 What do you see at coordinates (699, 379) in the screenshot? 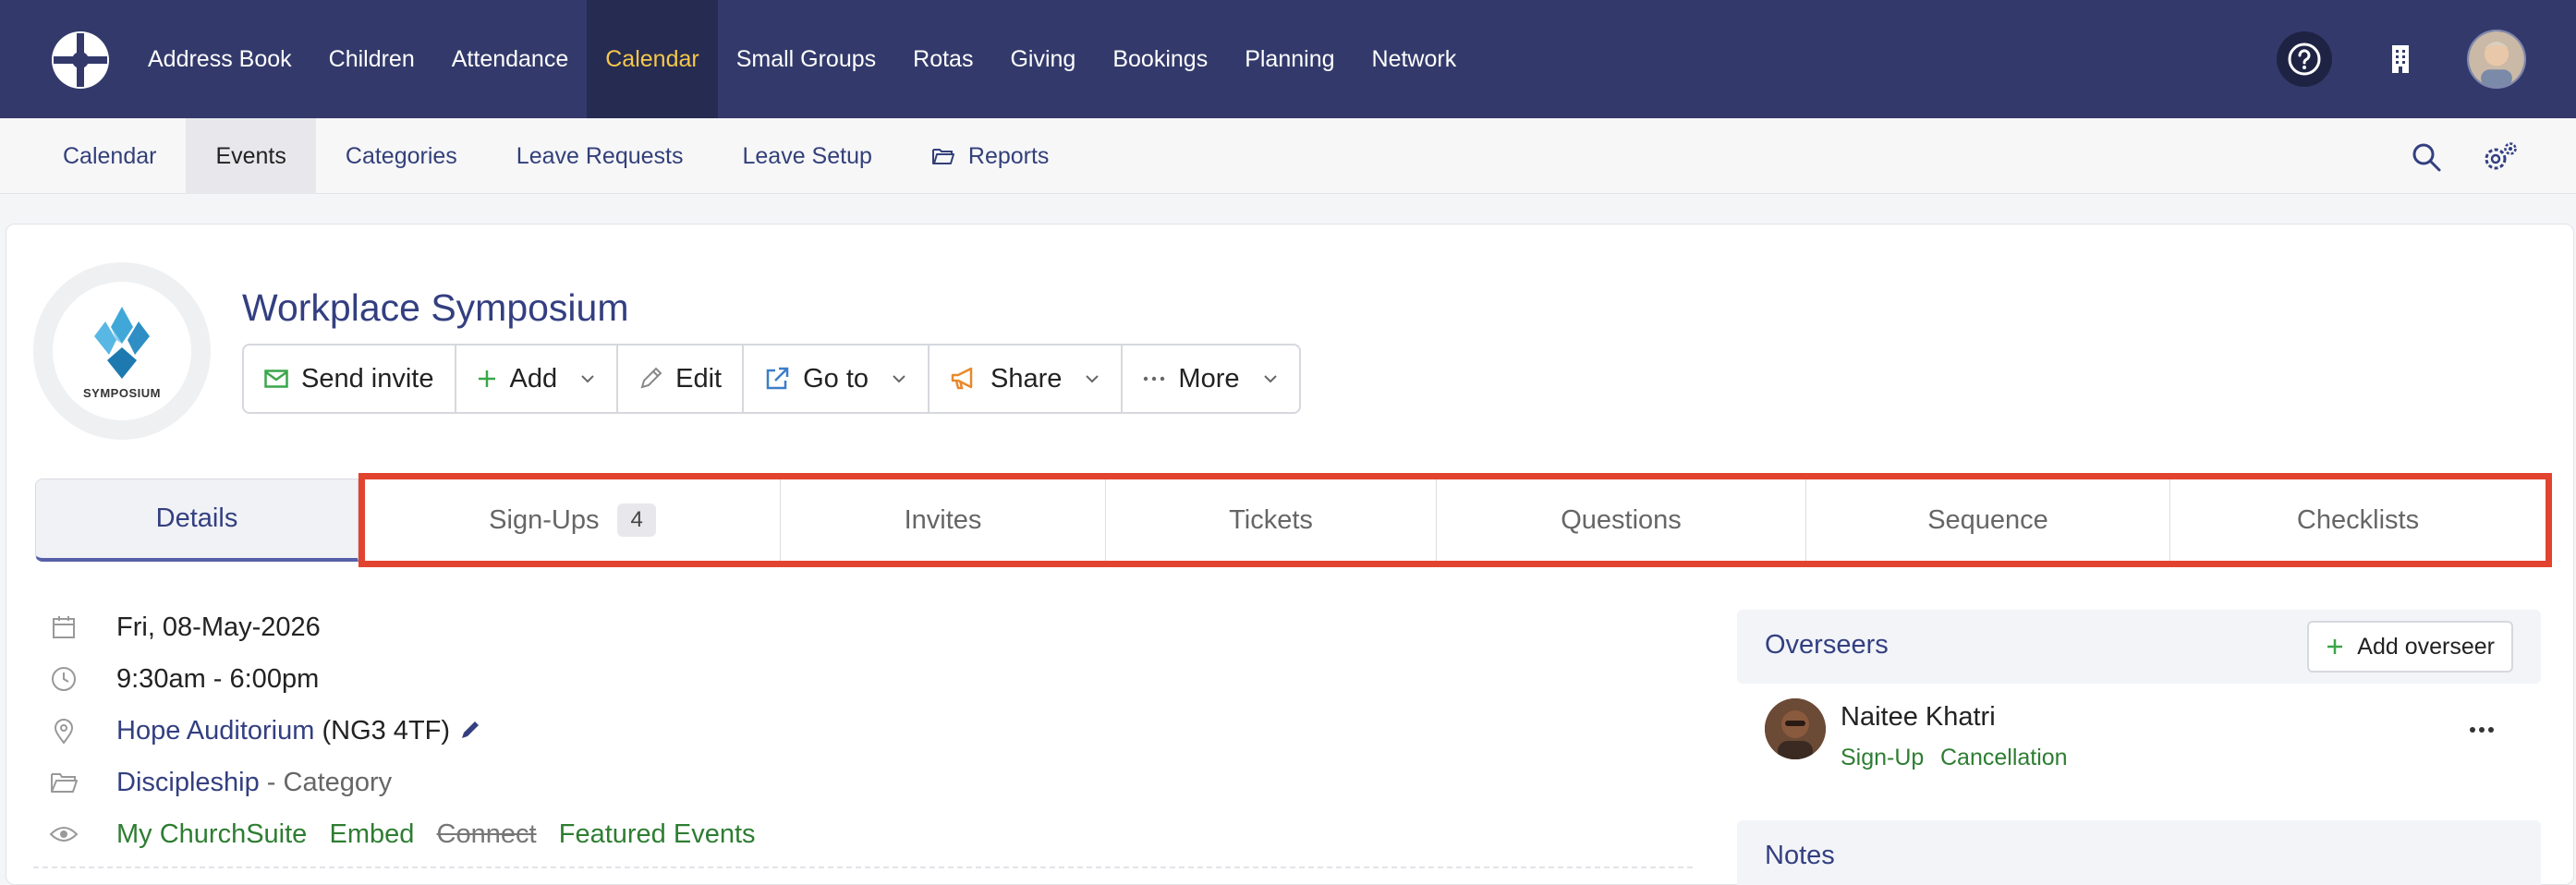
I see `edit-label: Edit` at bounding box center [699, 379].